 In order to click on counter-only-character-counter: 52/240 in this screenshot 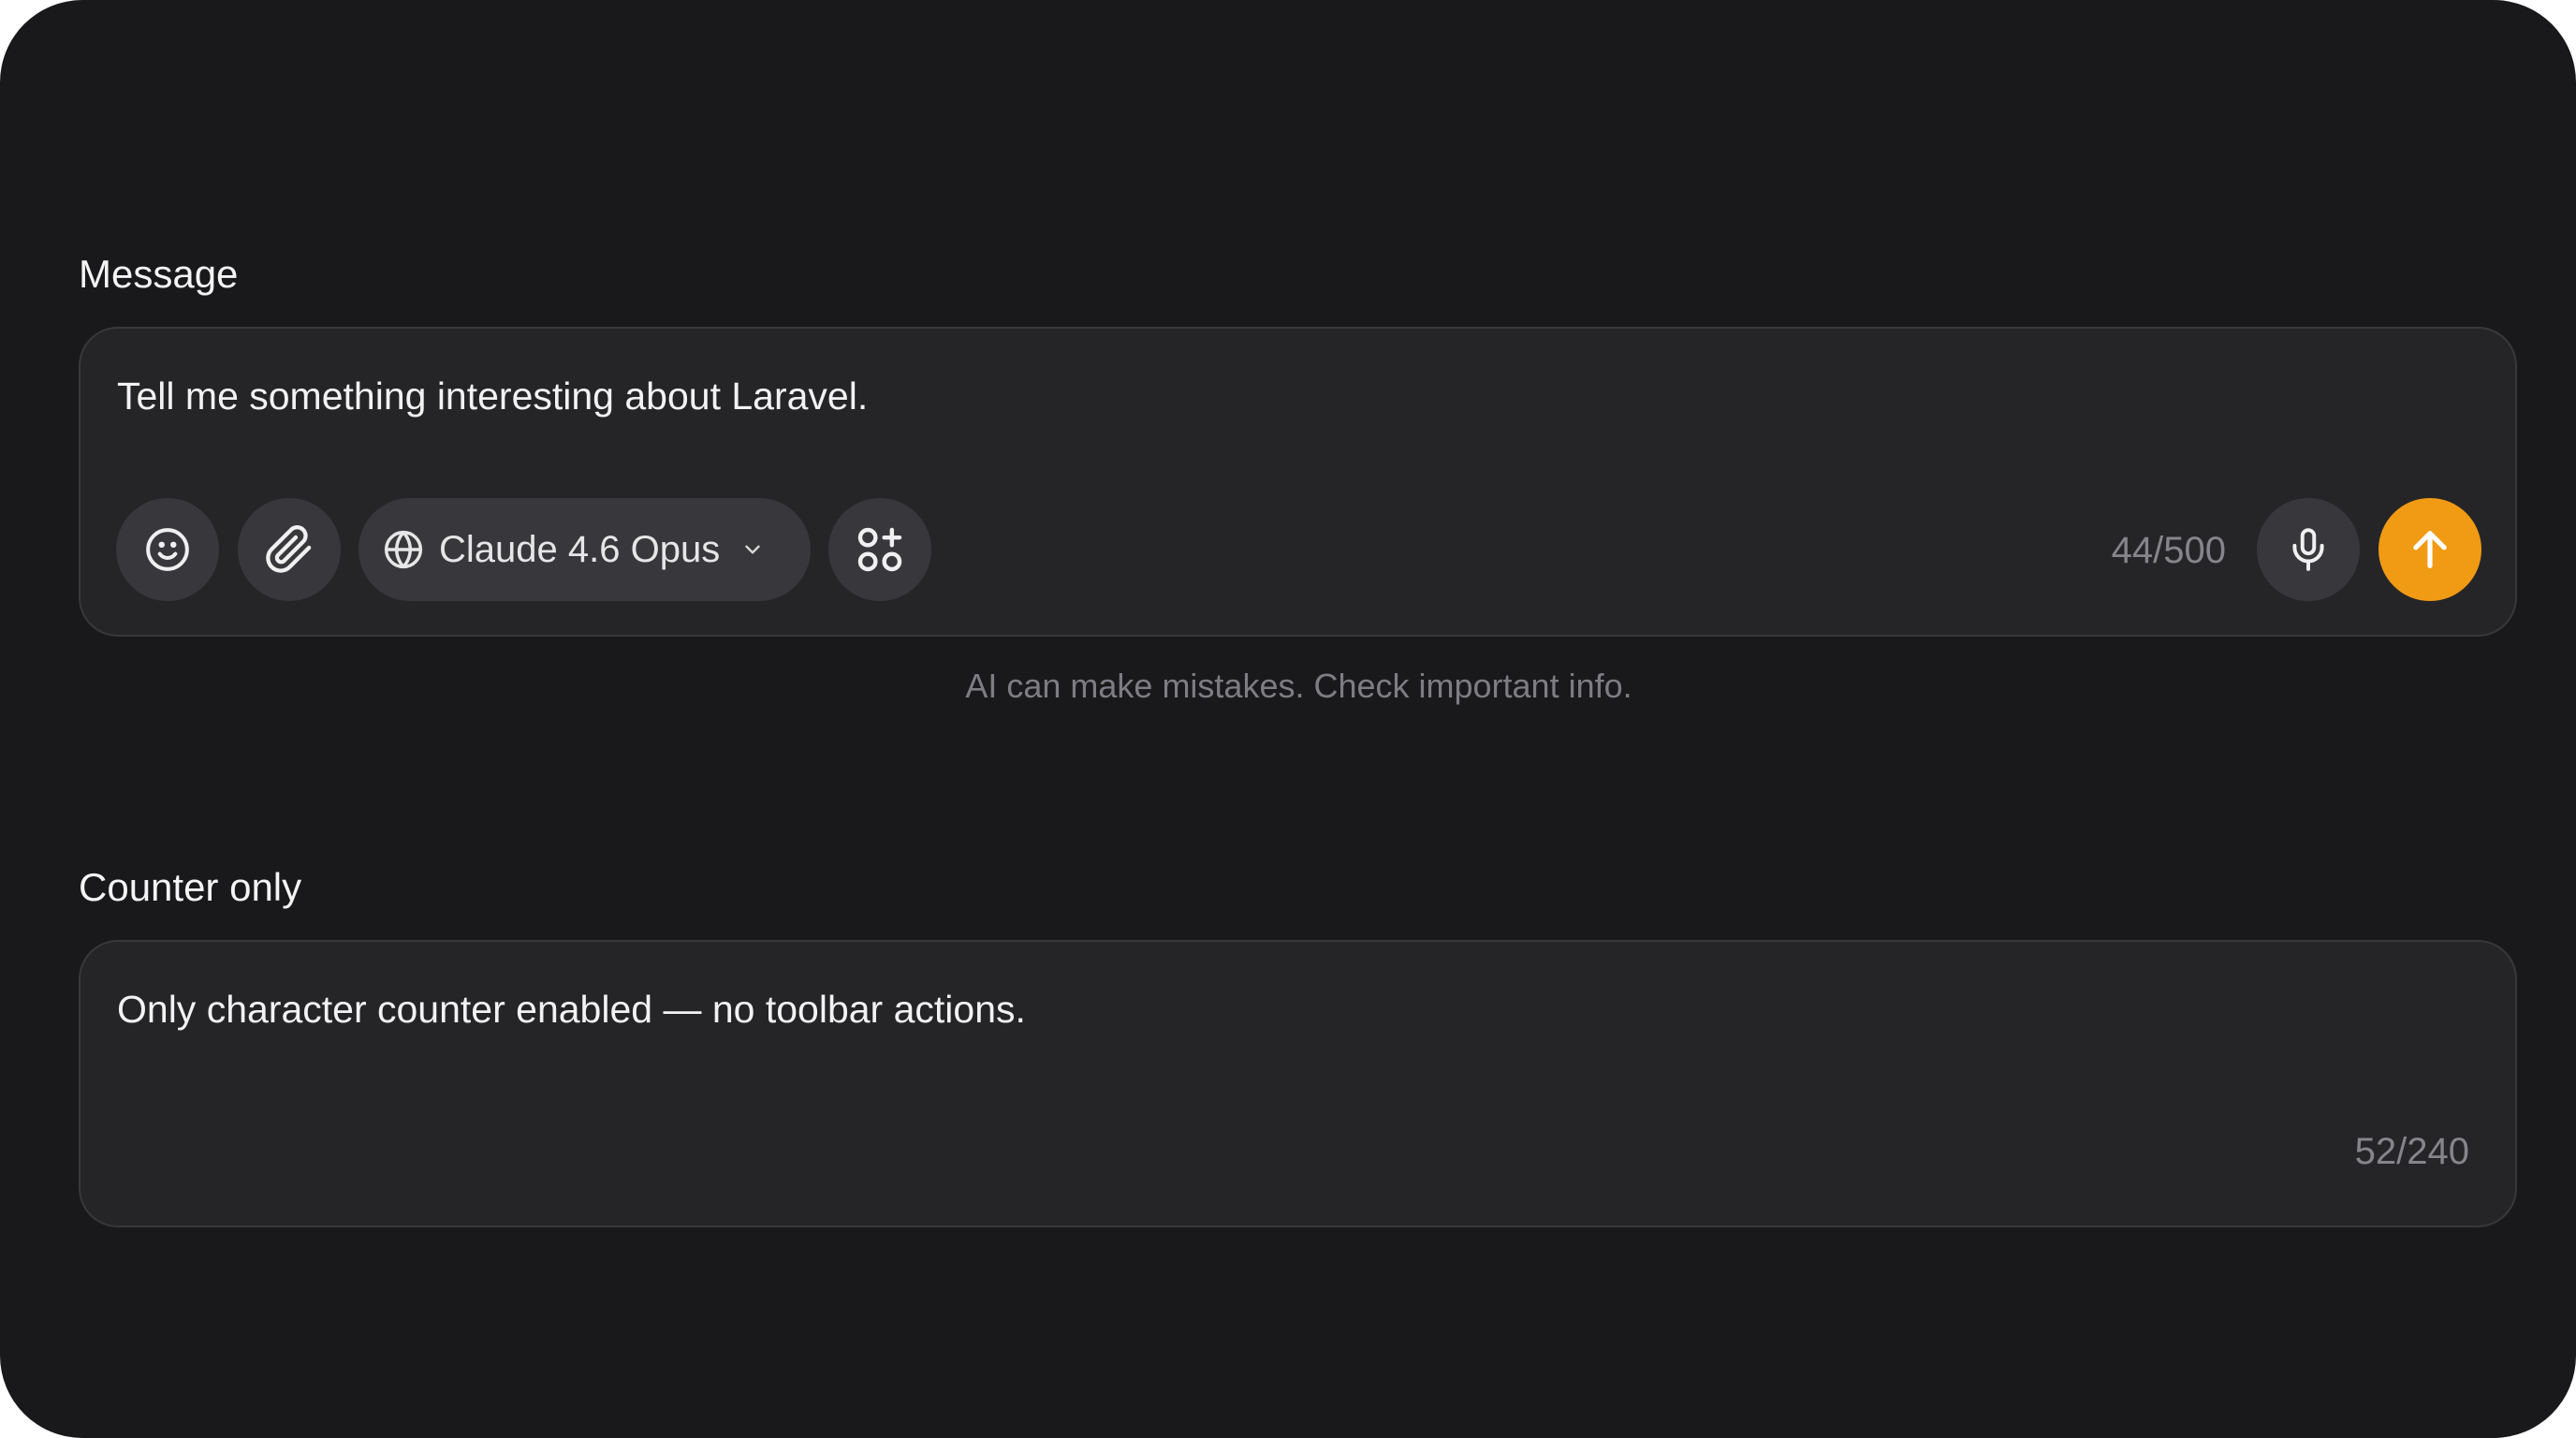, I will do `click(2411, 1151)`.